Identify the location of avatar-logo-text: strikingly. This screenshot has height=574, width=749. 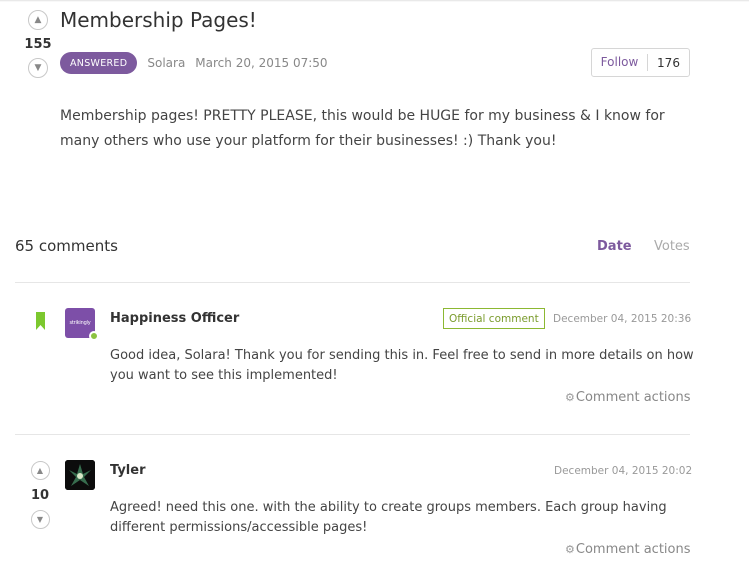
(80, 323).